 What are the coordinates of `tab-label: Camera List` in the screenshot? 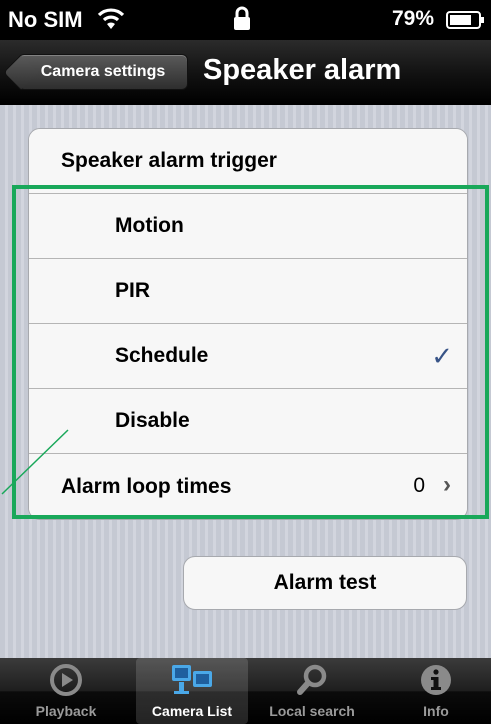 It's located at (192, 711).